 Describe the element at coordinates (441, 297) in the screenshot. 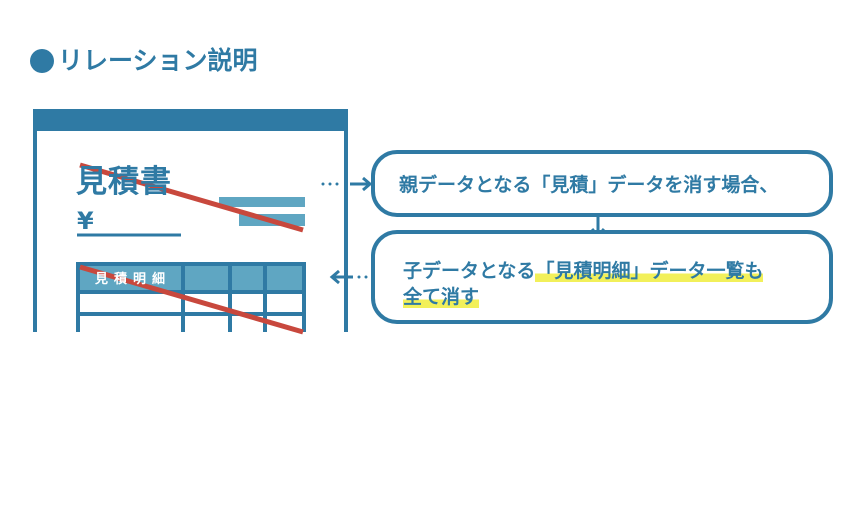

I see `child-bubble-text-line2: 全て消す` at that location.